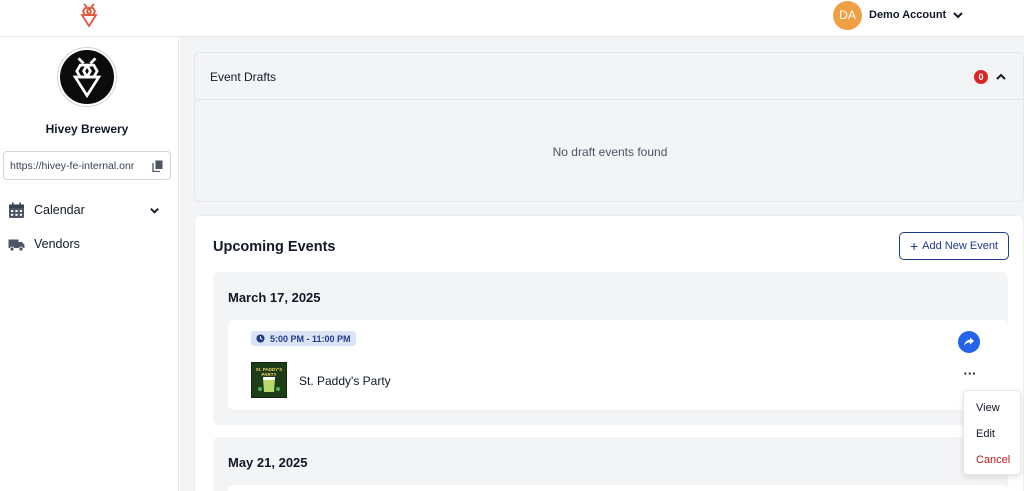 The image size is (1024, 491). Describe the element at coordinates (274, 297) in the screenshot. I see `date-heading: March 17, 2025` at that location.